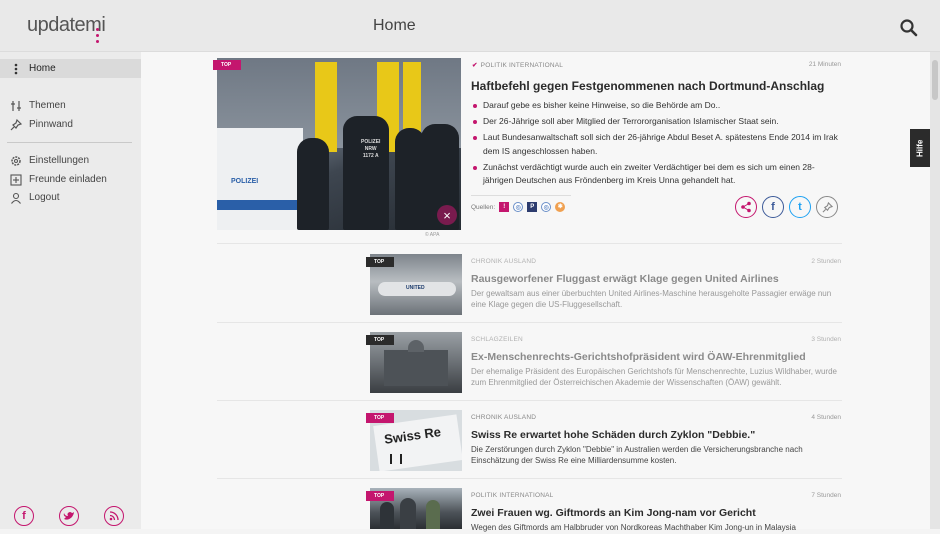 This screenshot has height=534, width=940. What do you see at coordinates (746, 207) in the screenshot?
I see `share-icon` at bounding box center [746, 207].